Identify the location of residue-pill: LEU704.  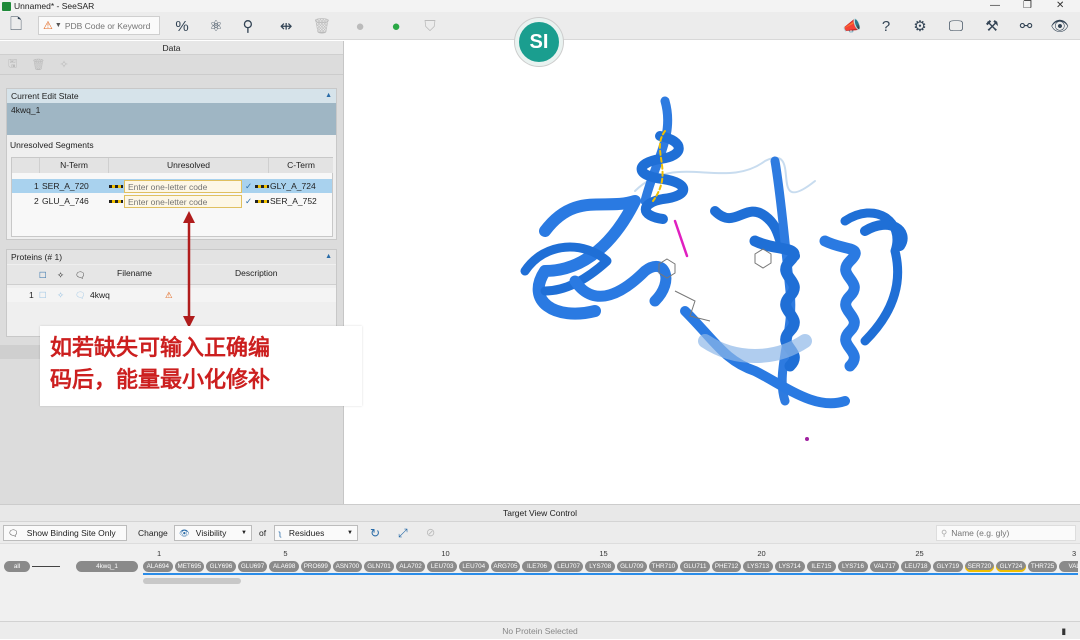
(474, 566).